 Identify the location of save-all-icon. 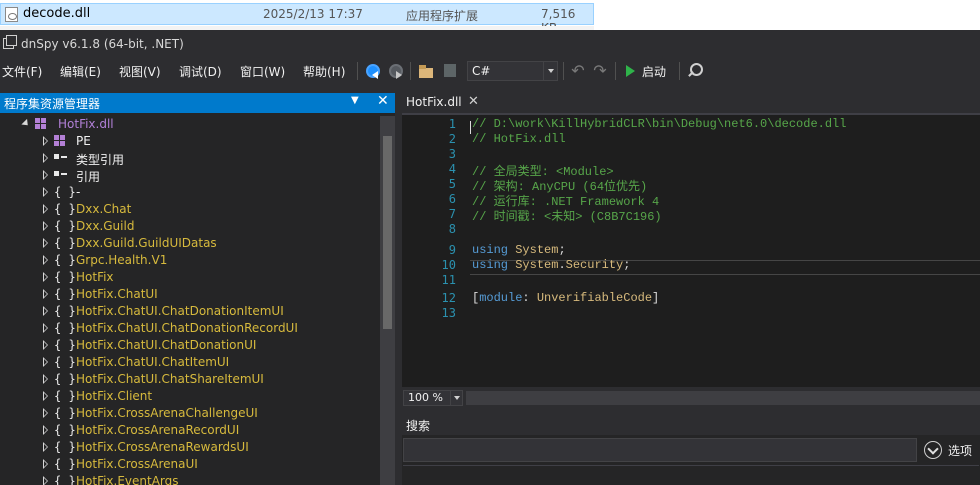
(451, 71).